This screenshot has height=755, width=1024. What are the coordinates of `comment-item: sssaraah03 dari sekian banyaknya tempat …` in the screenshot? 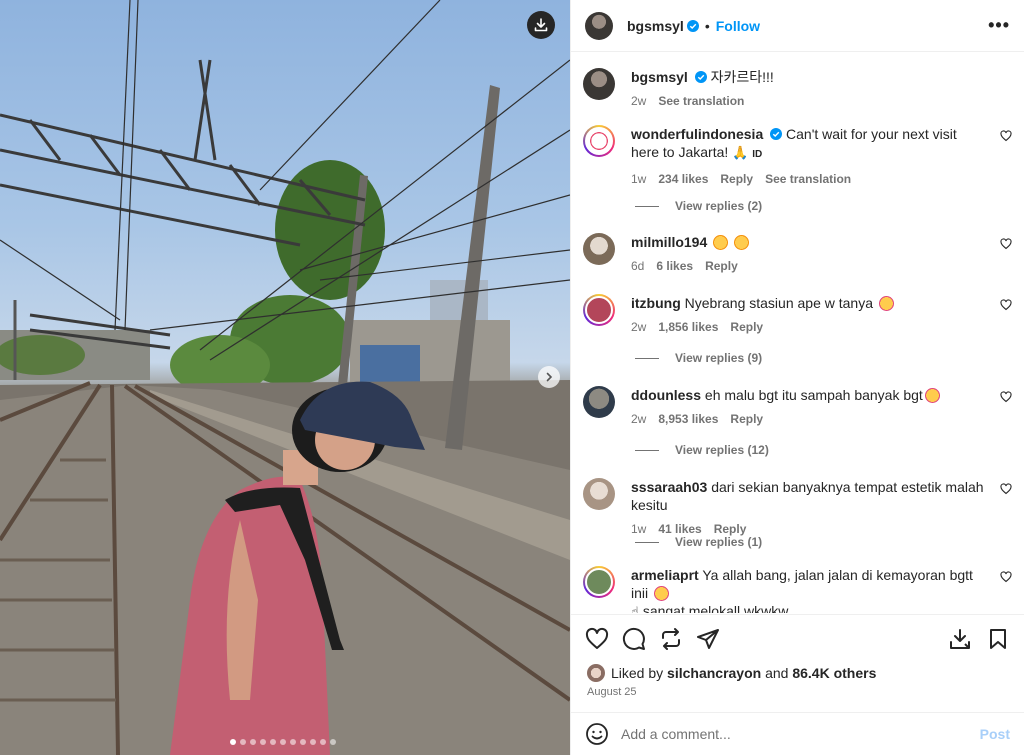 It's located at (797, 508).